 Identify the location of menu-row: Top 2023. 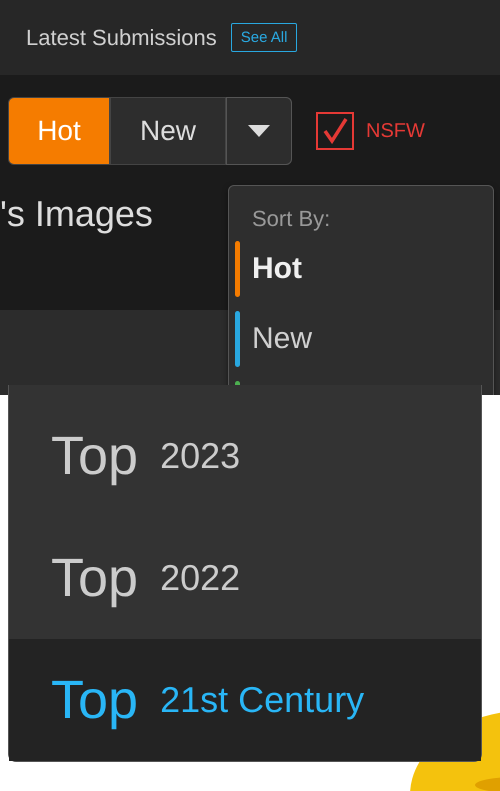
(245, 456).